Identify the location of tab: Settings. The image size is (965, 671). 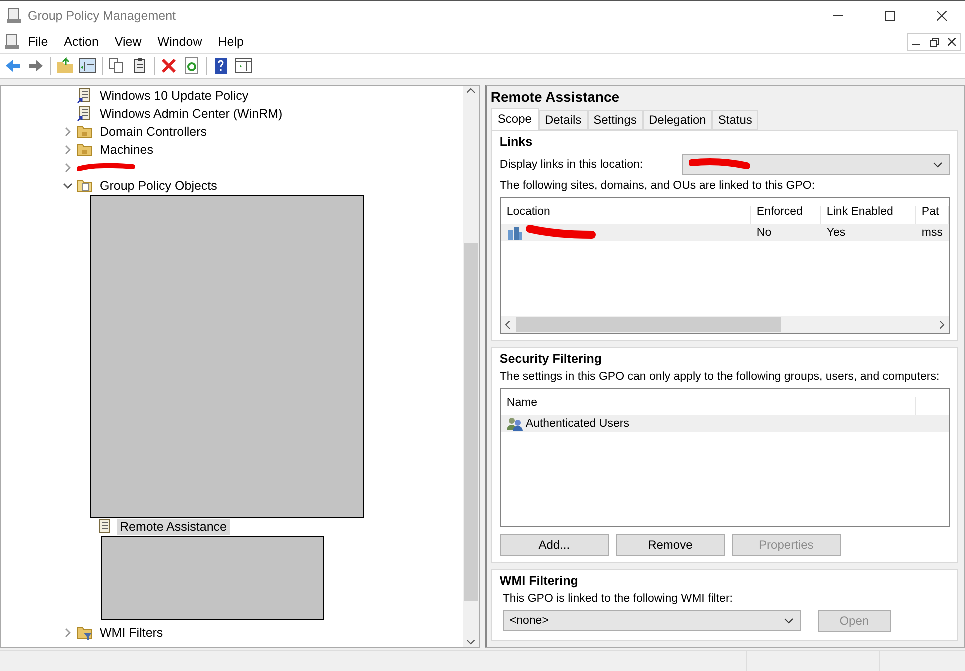
(615, 120).